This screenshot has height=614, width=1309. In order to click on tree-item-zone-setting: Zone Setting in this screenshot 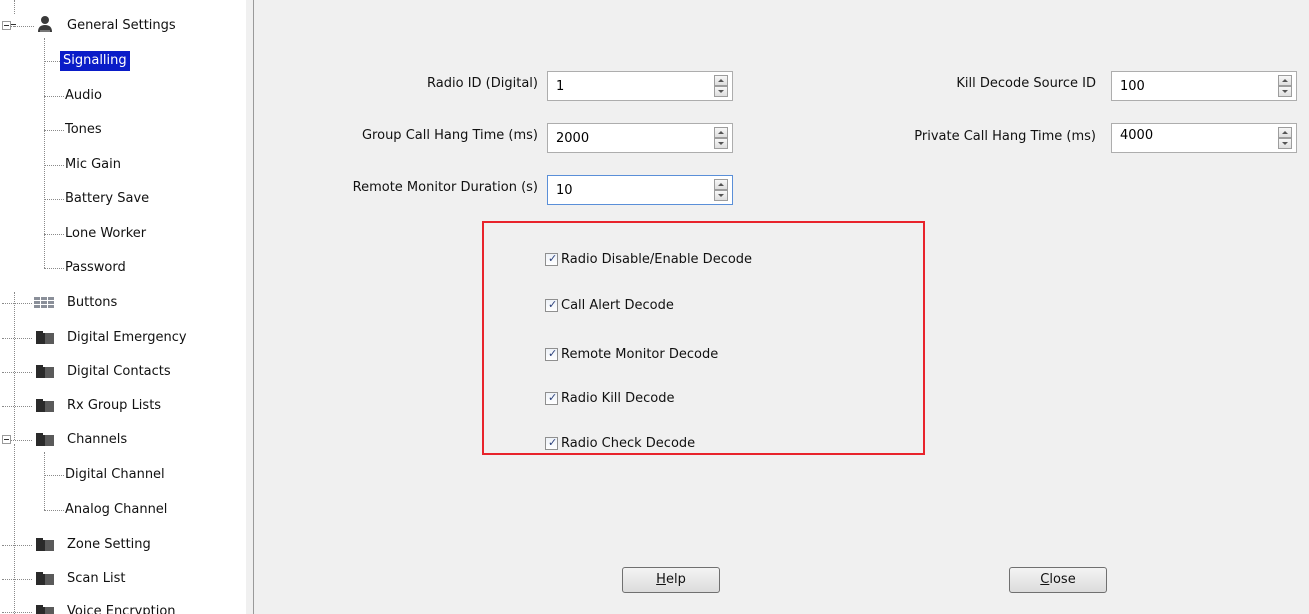, I will do `click(109, 545)`.